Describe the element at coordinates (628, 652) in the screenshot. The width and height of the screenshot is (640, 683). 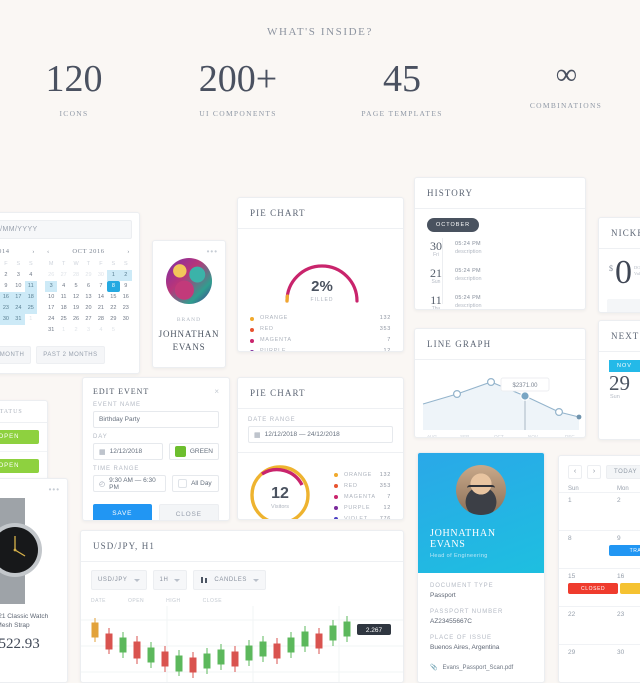
I see `day-number: 30` at that location.